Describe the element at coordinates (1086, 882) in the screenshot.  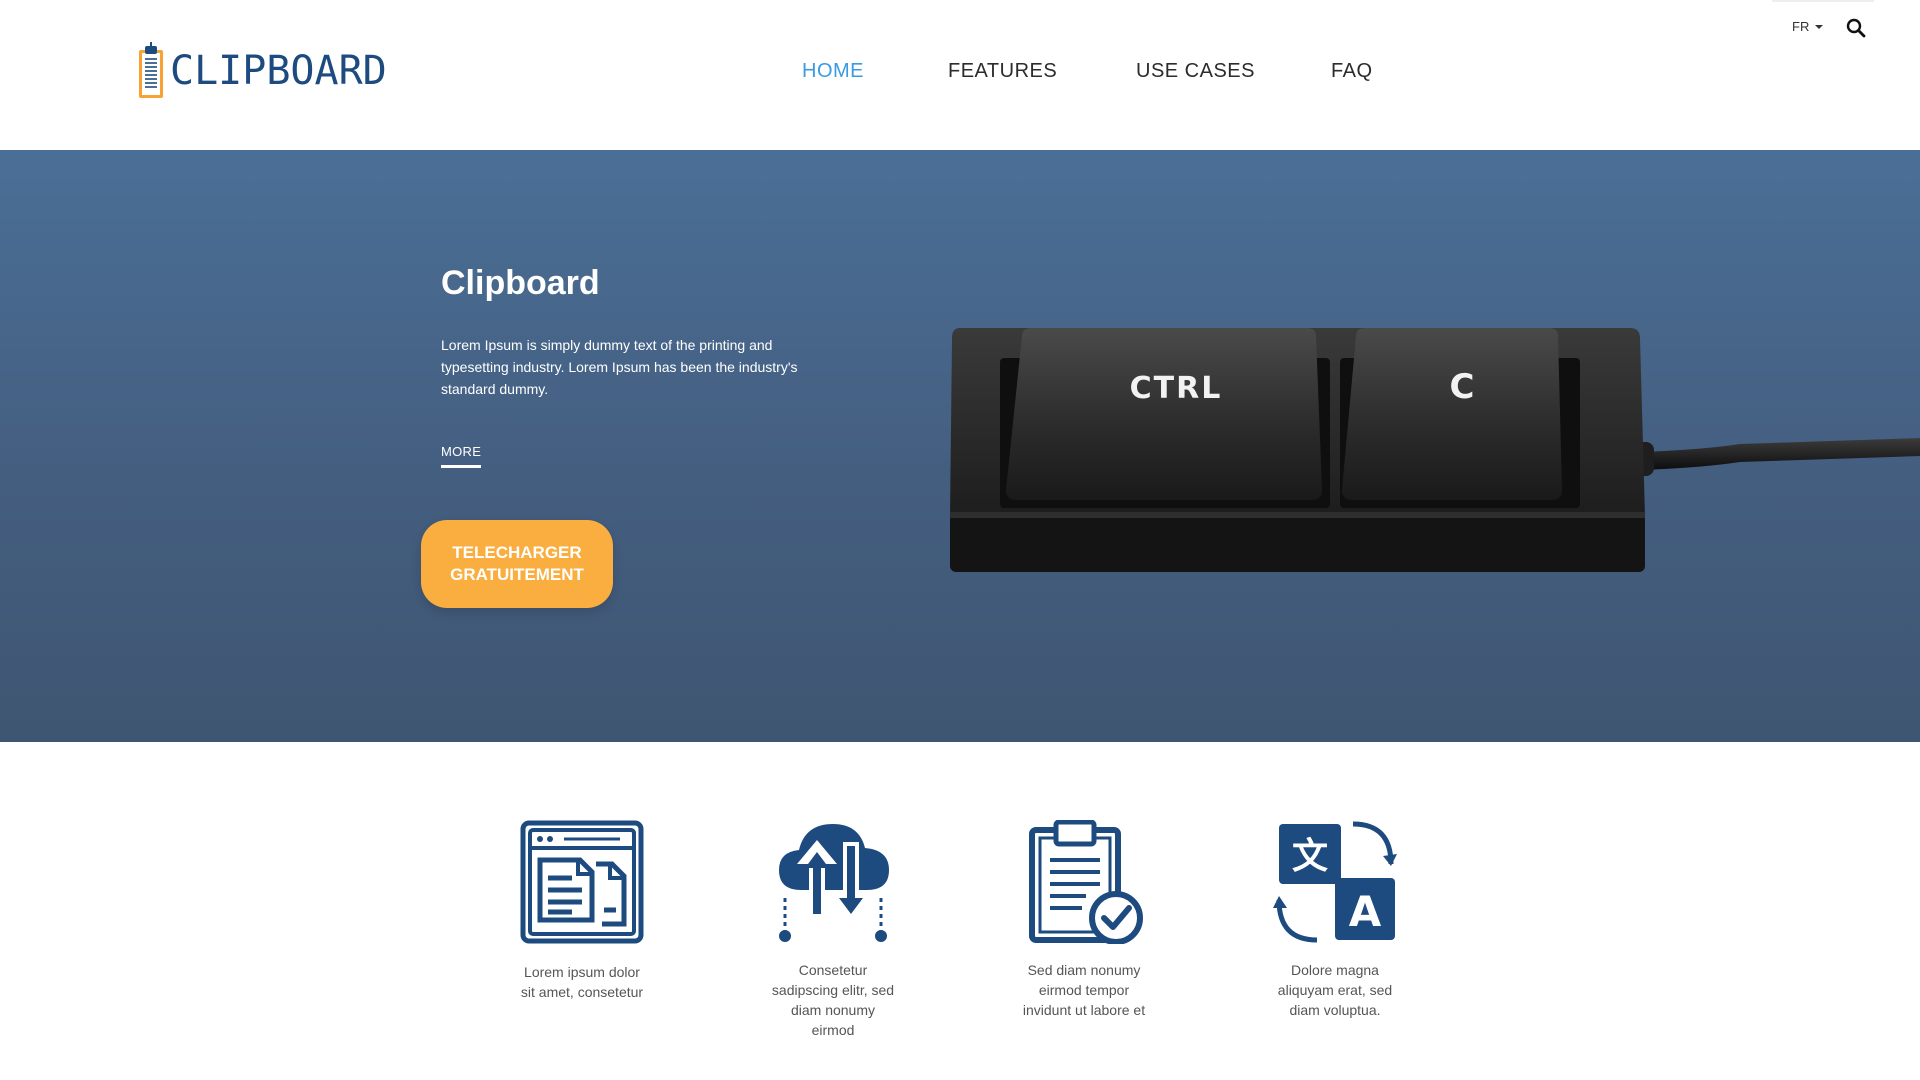
I see `clipboard-check-icon` at that location.